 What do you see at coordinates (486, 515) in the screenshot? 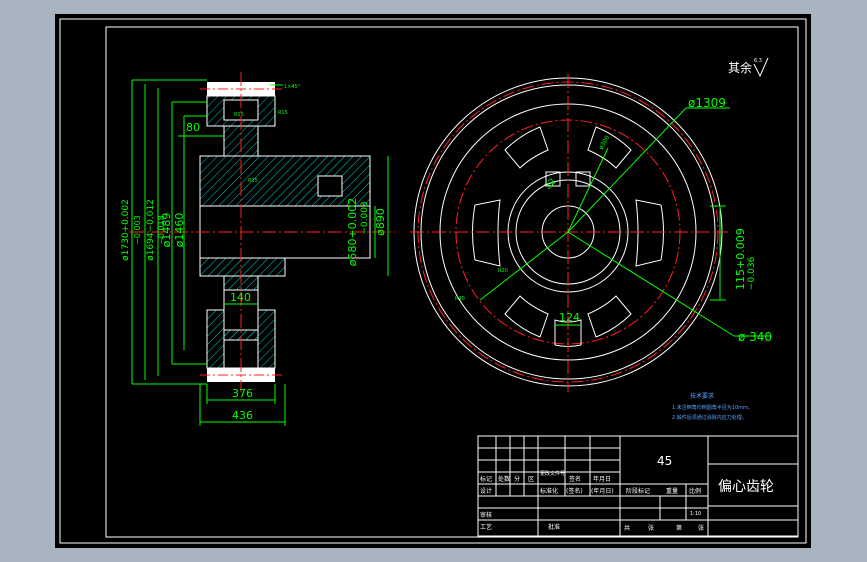
I see `label-review: 审核` at bounding box center [486, 515].